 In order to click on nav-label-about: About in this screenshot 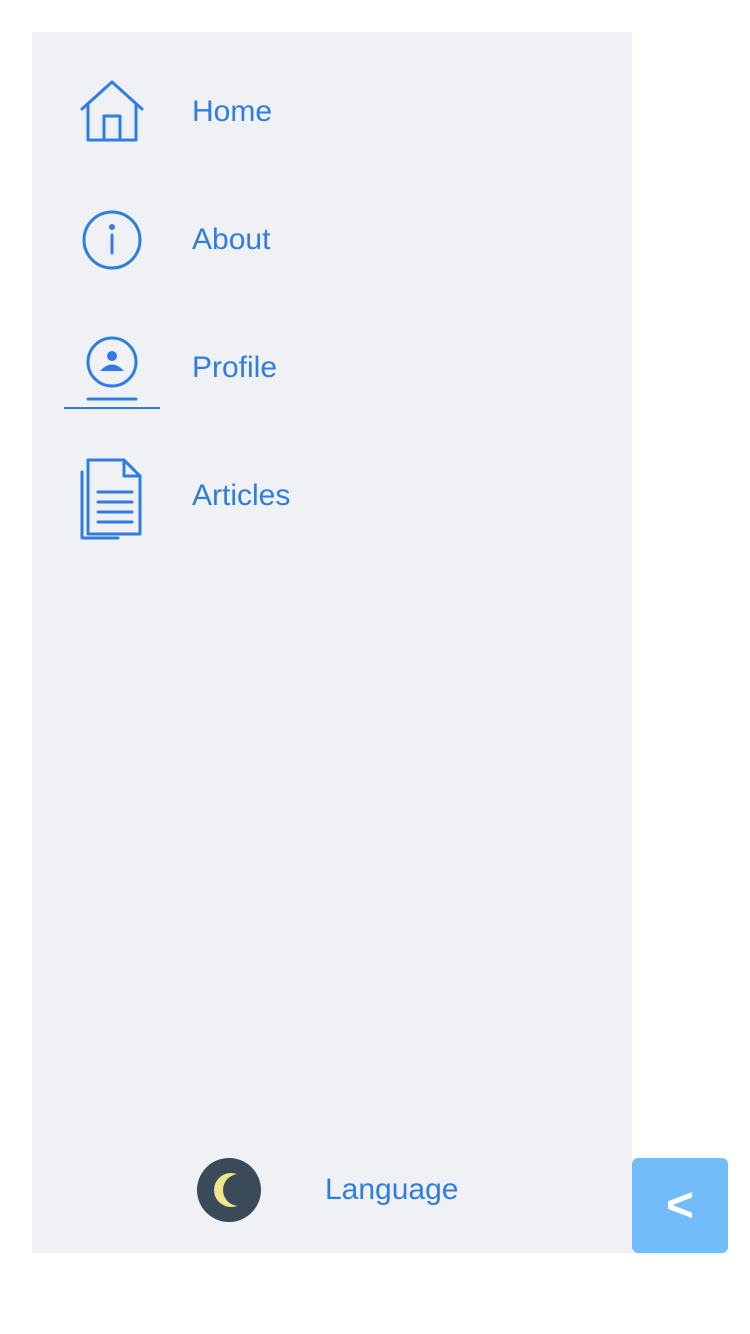, I will do `click(231, 239)`.